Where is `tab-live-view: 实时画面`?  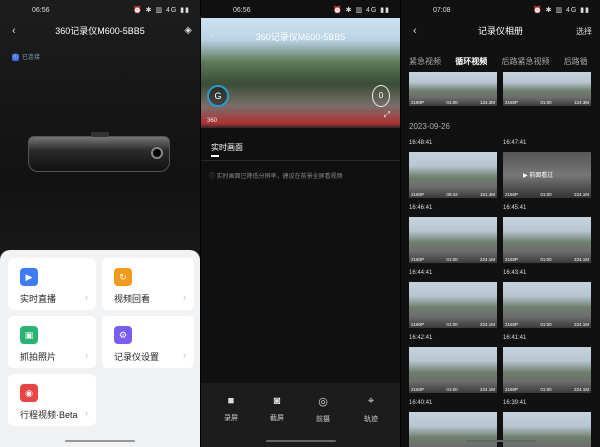 tab-live-view: 实时画面 is located at coordinates (227, 147).